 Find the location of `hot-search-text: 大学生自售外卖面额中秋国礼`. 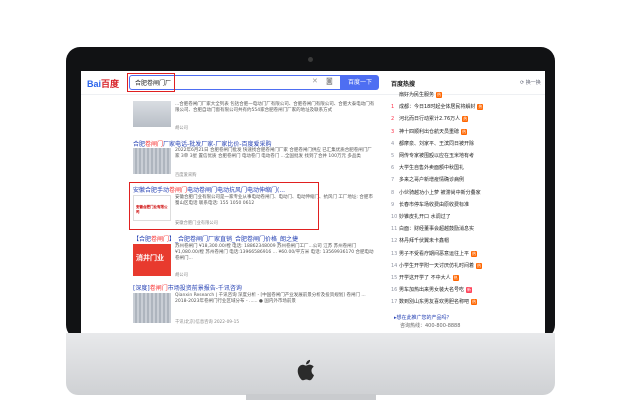

hot-search-text: 大学生自售外卖面额中秋国礼 is located at coordinates (432, 168).